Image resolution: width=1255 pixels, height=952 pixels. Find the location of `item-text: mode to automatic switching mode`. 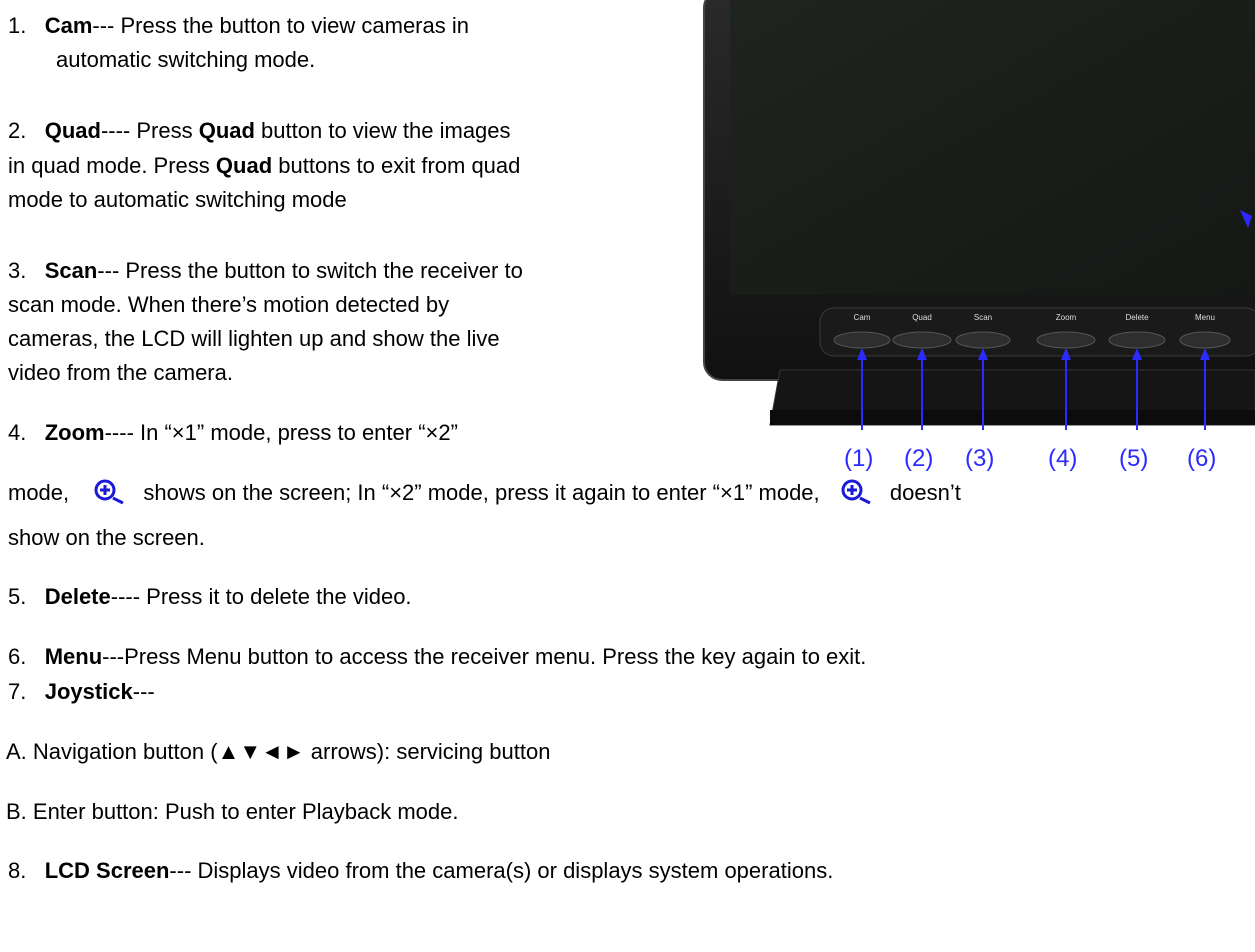

item-text: mode to automatic switching mode is located at coordinates (177, 199).